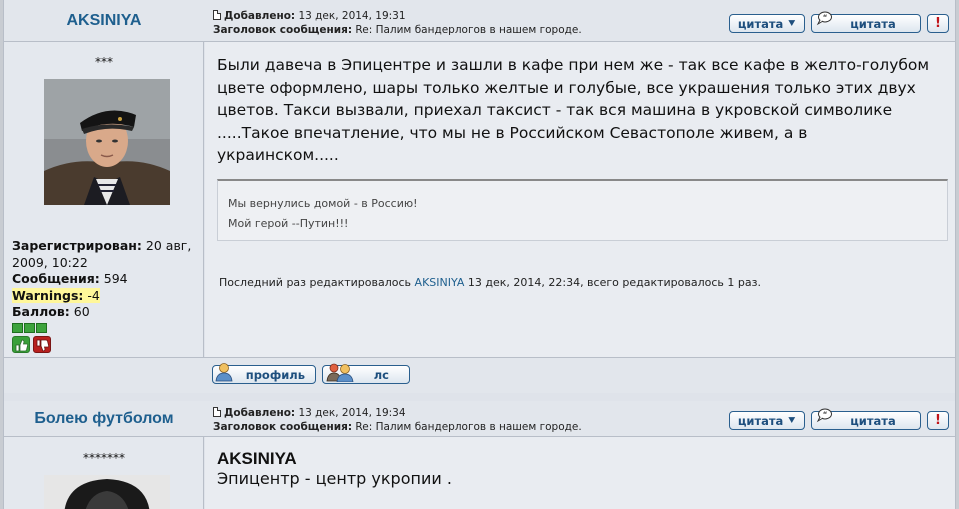 This screenshot has height=509, width=959. What do you see at coordinates (440, 282) in the screenshot?
I see `edit-user-link: AKSINIYA` at bounding box center [440, 282].